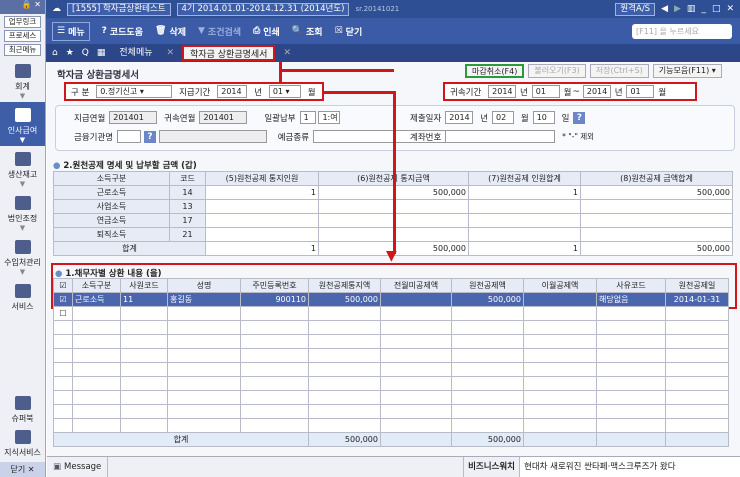 The height and width of the screenshot is (477, 740). Describe the element at coordinates (687, 71) in the screenshot. I see `functions-dropdown: 기능모음(F11) ▾` at that location.